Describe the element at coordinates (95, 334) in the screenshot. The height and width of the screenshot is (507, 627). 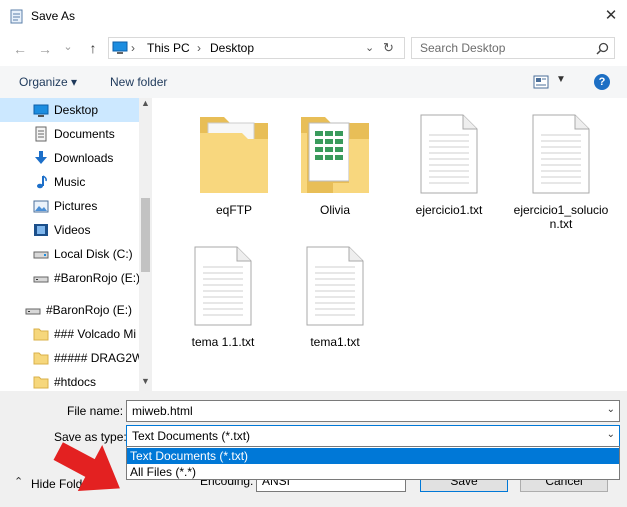
I see `sidebar-item-label: ### Volcado Mi` at that location.